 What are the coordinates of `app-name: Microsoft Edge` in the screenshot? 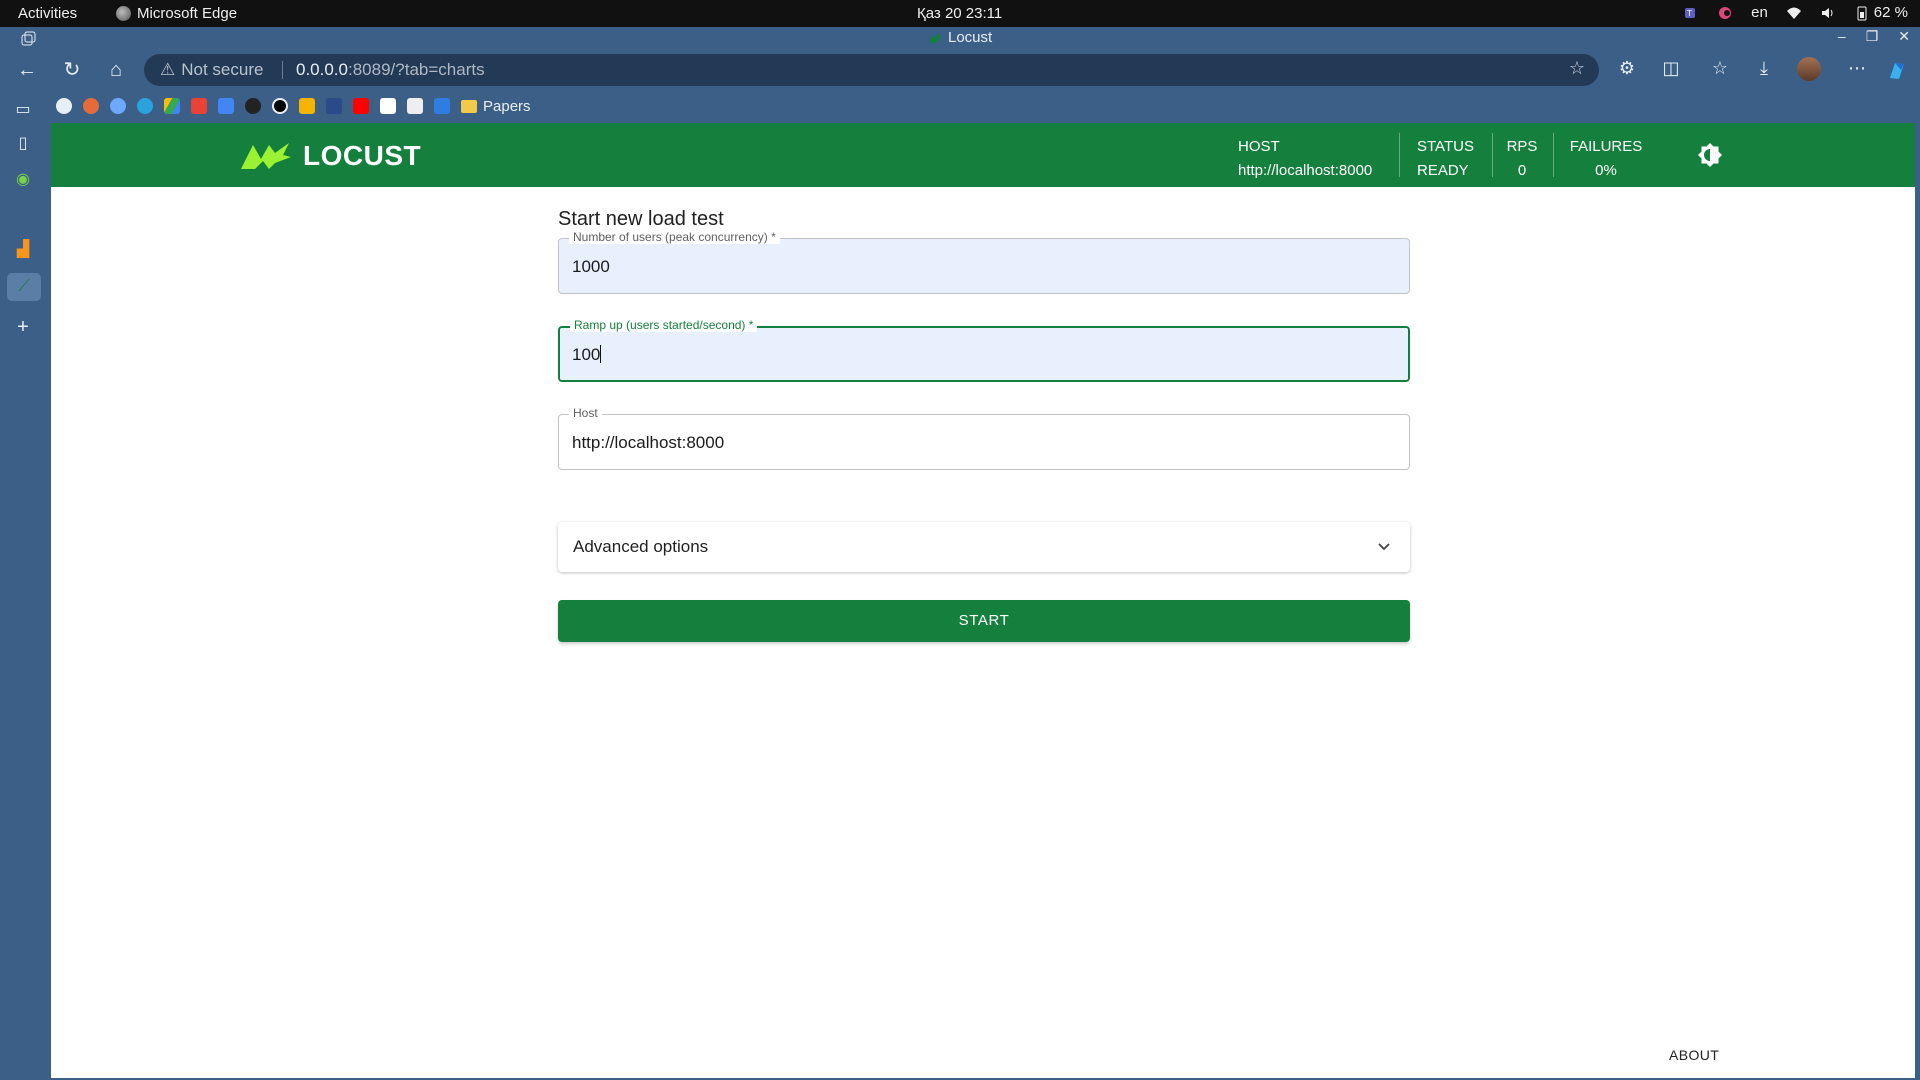 It's located at (187, 13).